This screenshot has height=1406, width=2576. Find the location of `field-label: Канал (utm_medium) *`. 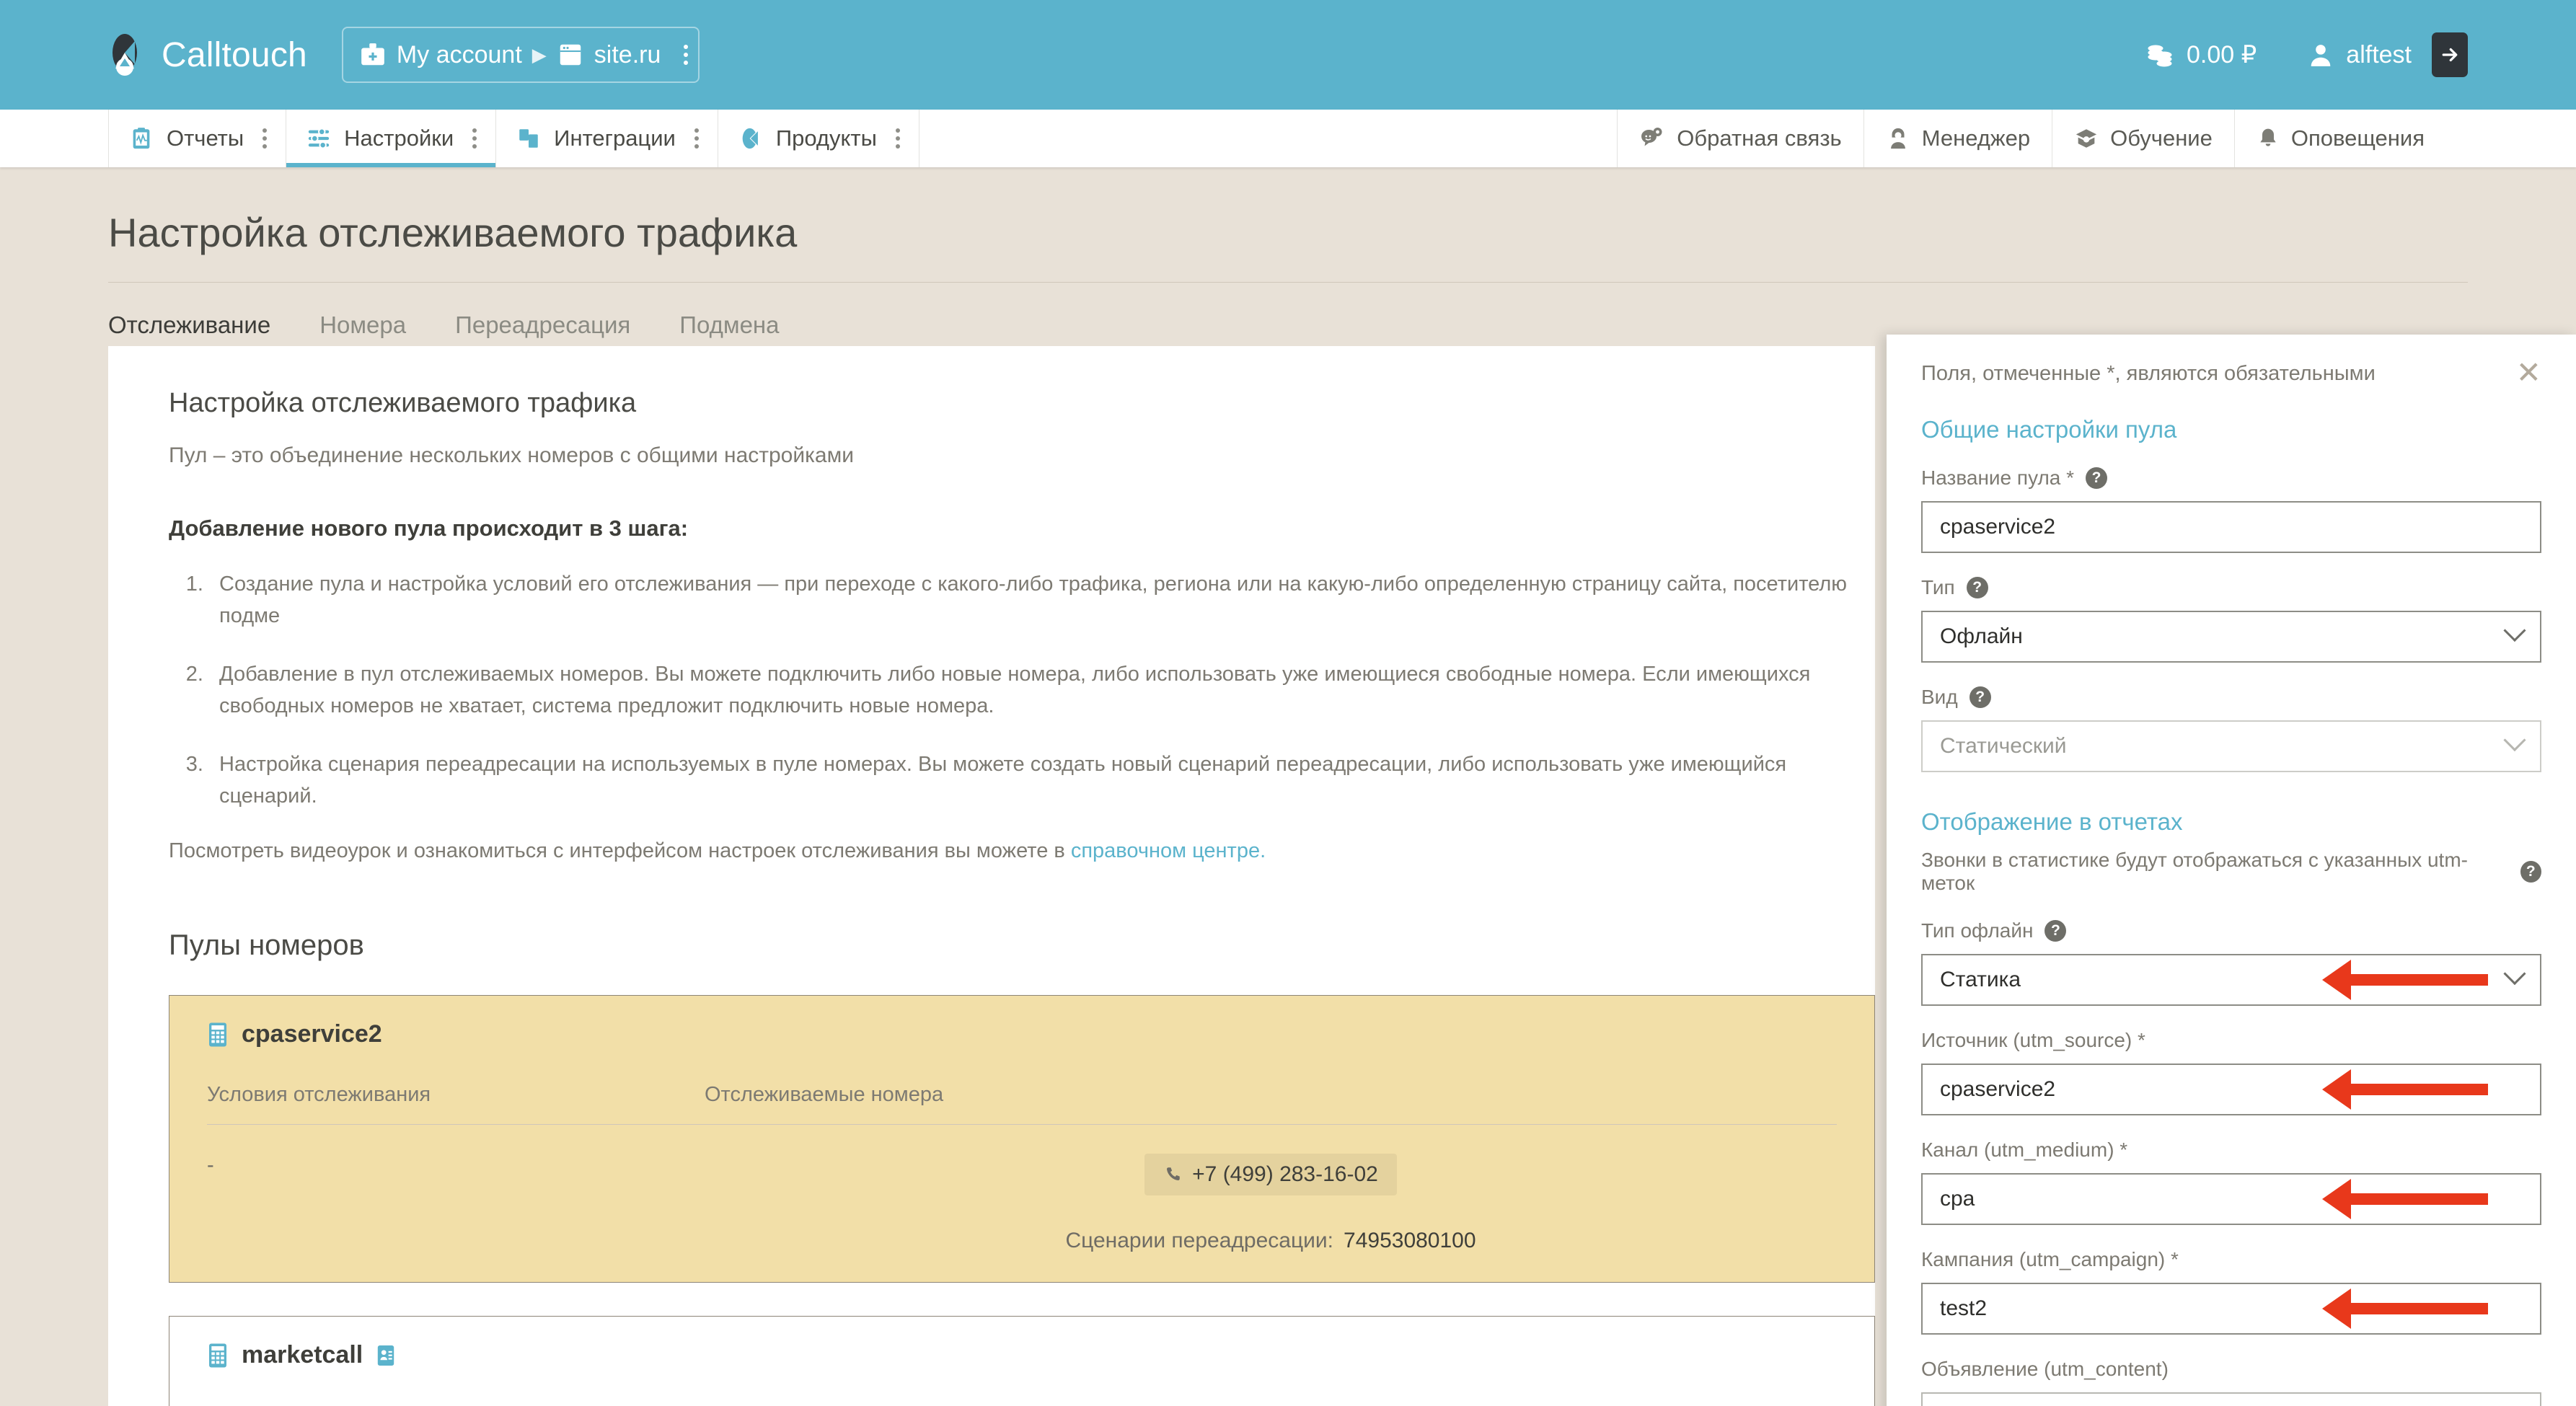

field-label: Канал (utm_medium) * is located at coordinates (2231, 1150).